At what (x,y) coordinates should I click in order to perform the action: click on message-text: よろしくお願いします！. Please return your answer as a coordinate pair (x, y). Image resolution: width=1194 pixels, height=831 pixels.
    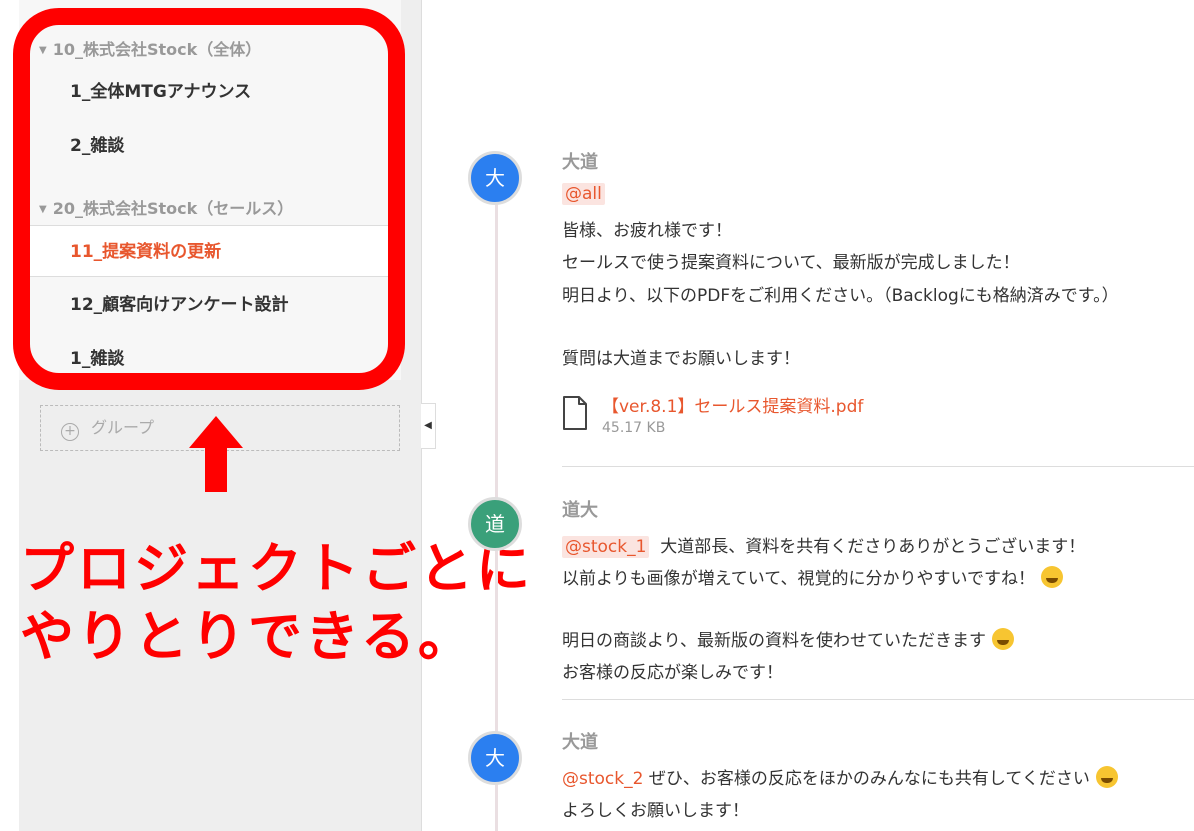
    Looking at the image, I should click on (655, 811).